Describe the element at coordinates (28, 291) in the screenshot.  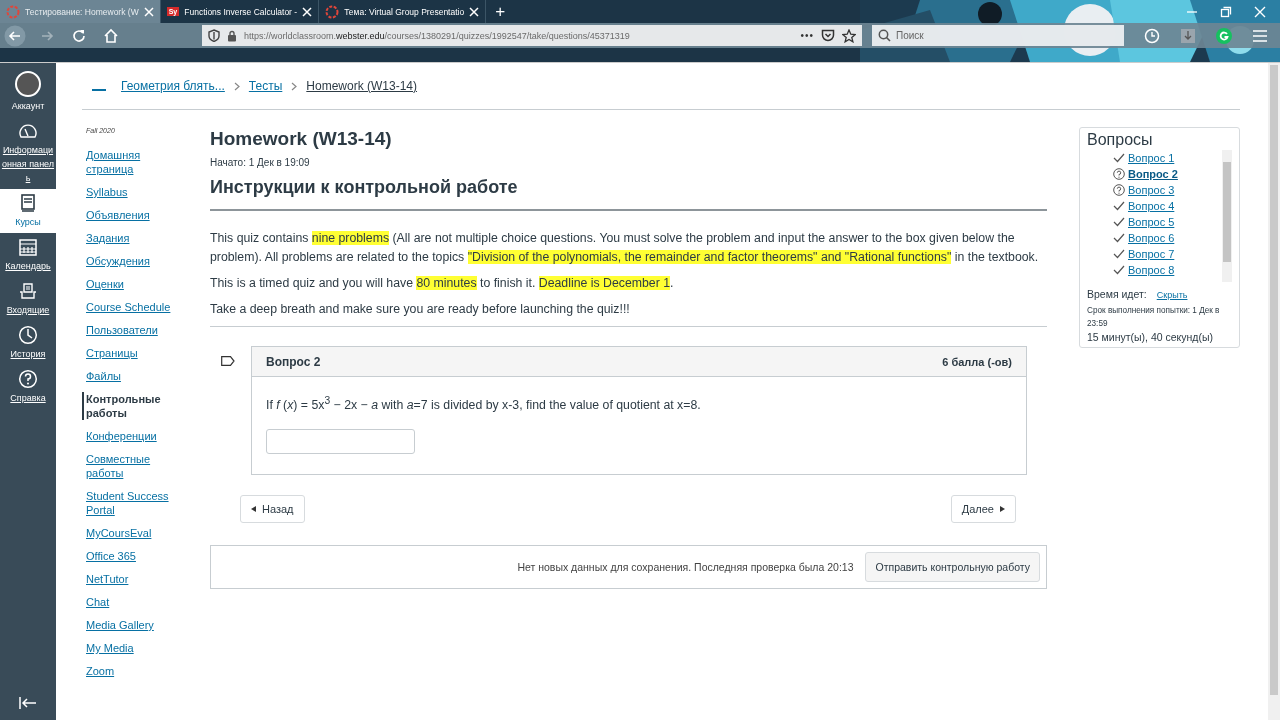
I see `inbox-icon` at that location.